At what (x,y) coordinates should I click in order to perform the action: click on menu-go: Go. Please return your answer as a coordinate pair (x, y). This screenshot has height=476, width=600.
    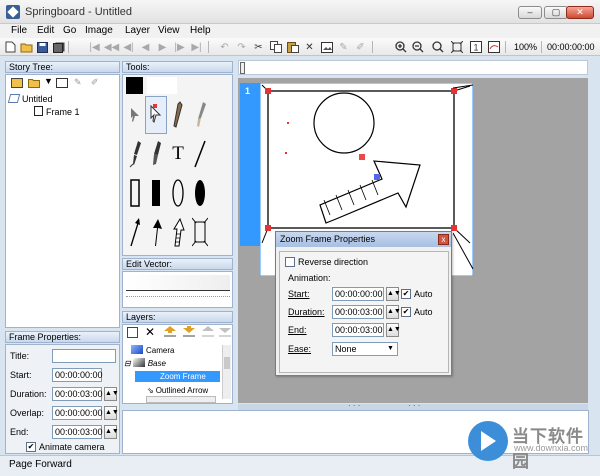
    Looking at the image, I should click on (69, 30).